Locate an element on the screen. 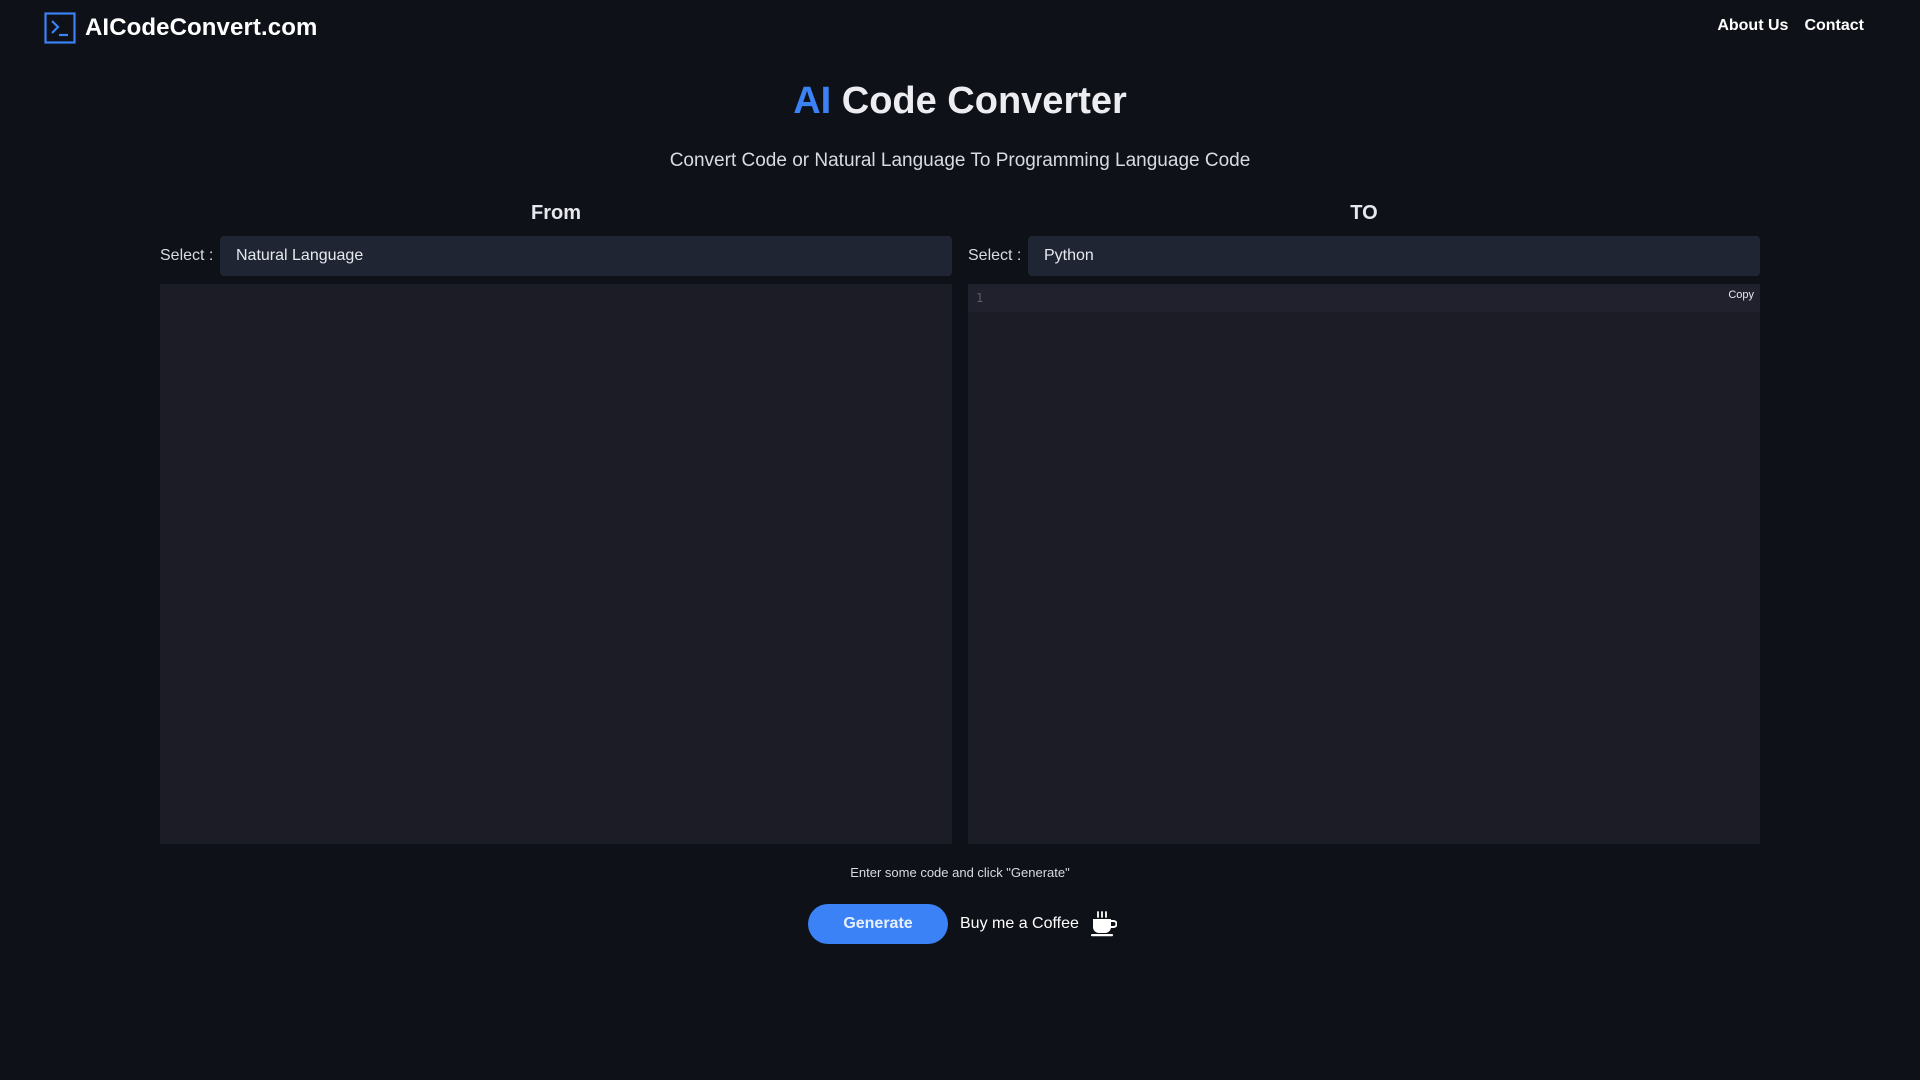 The height and width of the screenshot is (1080, 1920). nav-about-us: About Us is located at coordinates (1752, 26).